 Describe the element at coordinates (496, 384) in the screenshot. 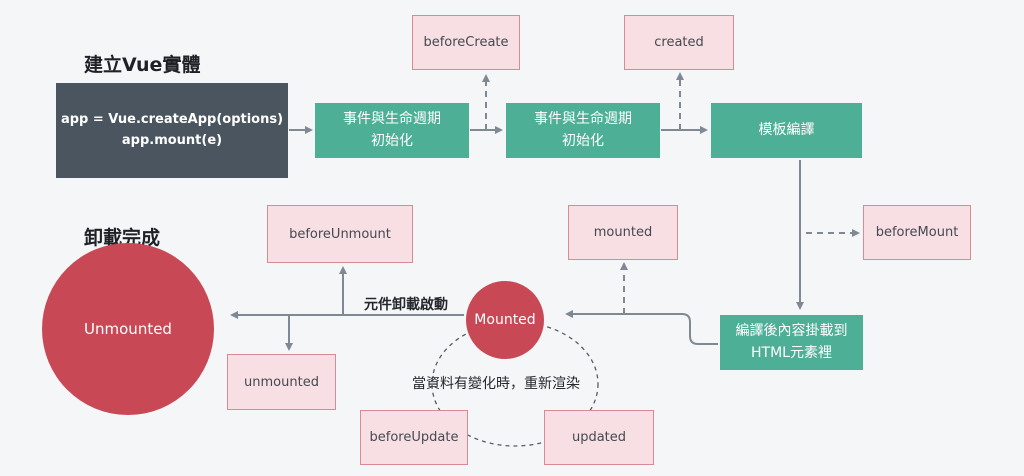

I see `label-update-rerender: 當資料有變化時，重新渲染` at that location.